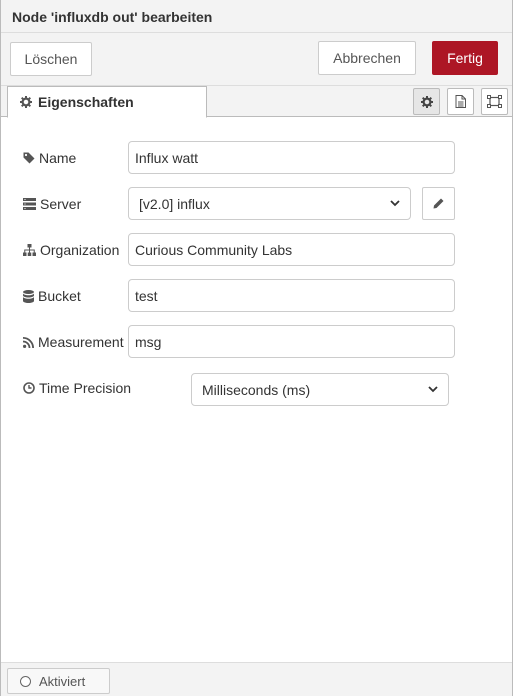 Image resolution: width=513 pixels, height=696 pixels. Describe the element at coordinates (291, 341) in the screenshot. I see `measurement-input: msg` at that location.